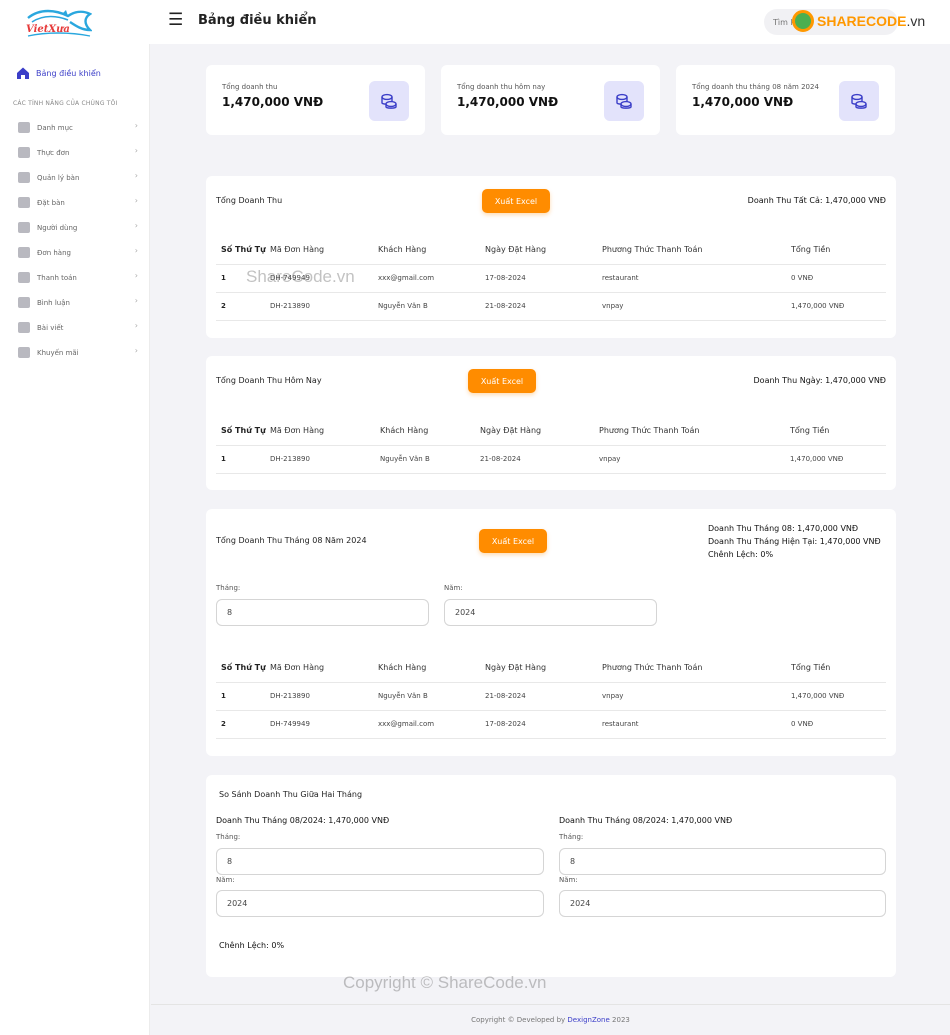 This screenshot has width=950, height=1035. What do you see at coordinates (78, 277) in the screenshot?
I see `sidebar-item: Thanh toán ›` at bounding box center [78, 277].